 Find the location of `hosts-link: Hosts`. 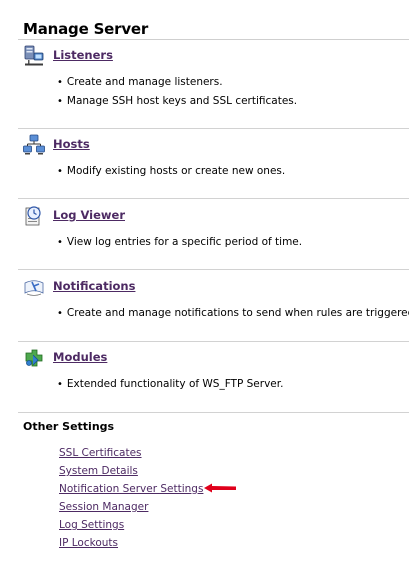

hosts-link: Hosts is located at coordinates (71, 144).